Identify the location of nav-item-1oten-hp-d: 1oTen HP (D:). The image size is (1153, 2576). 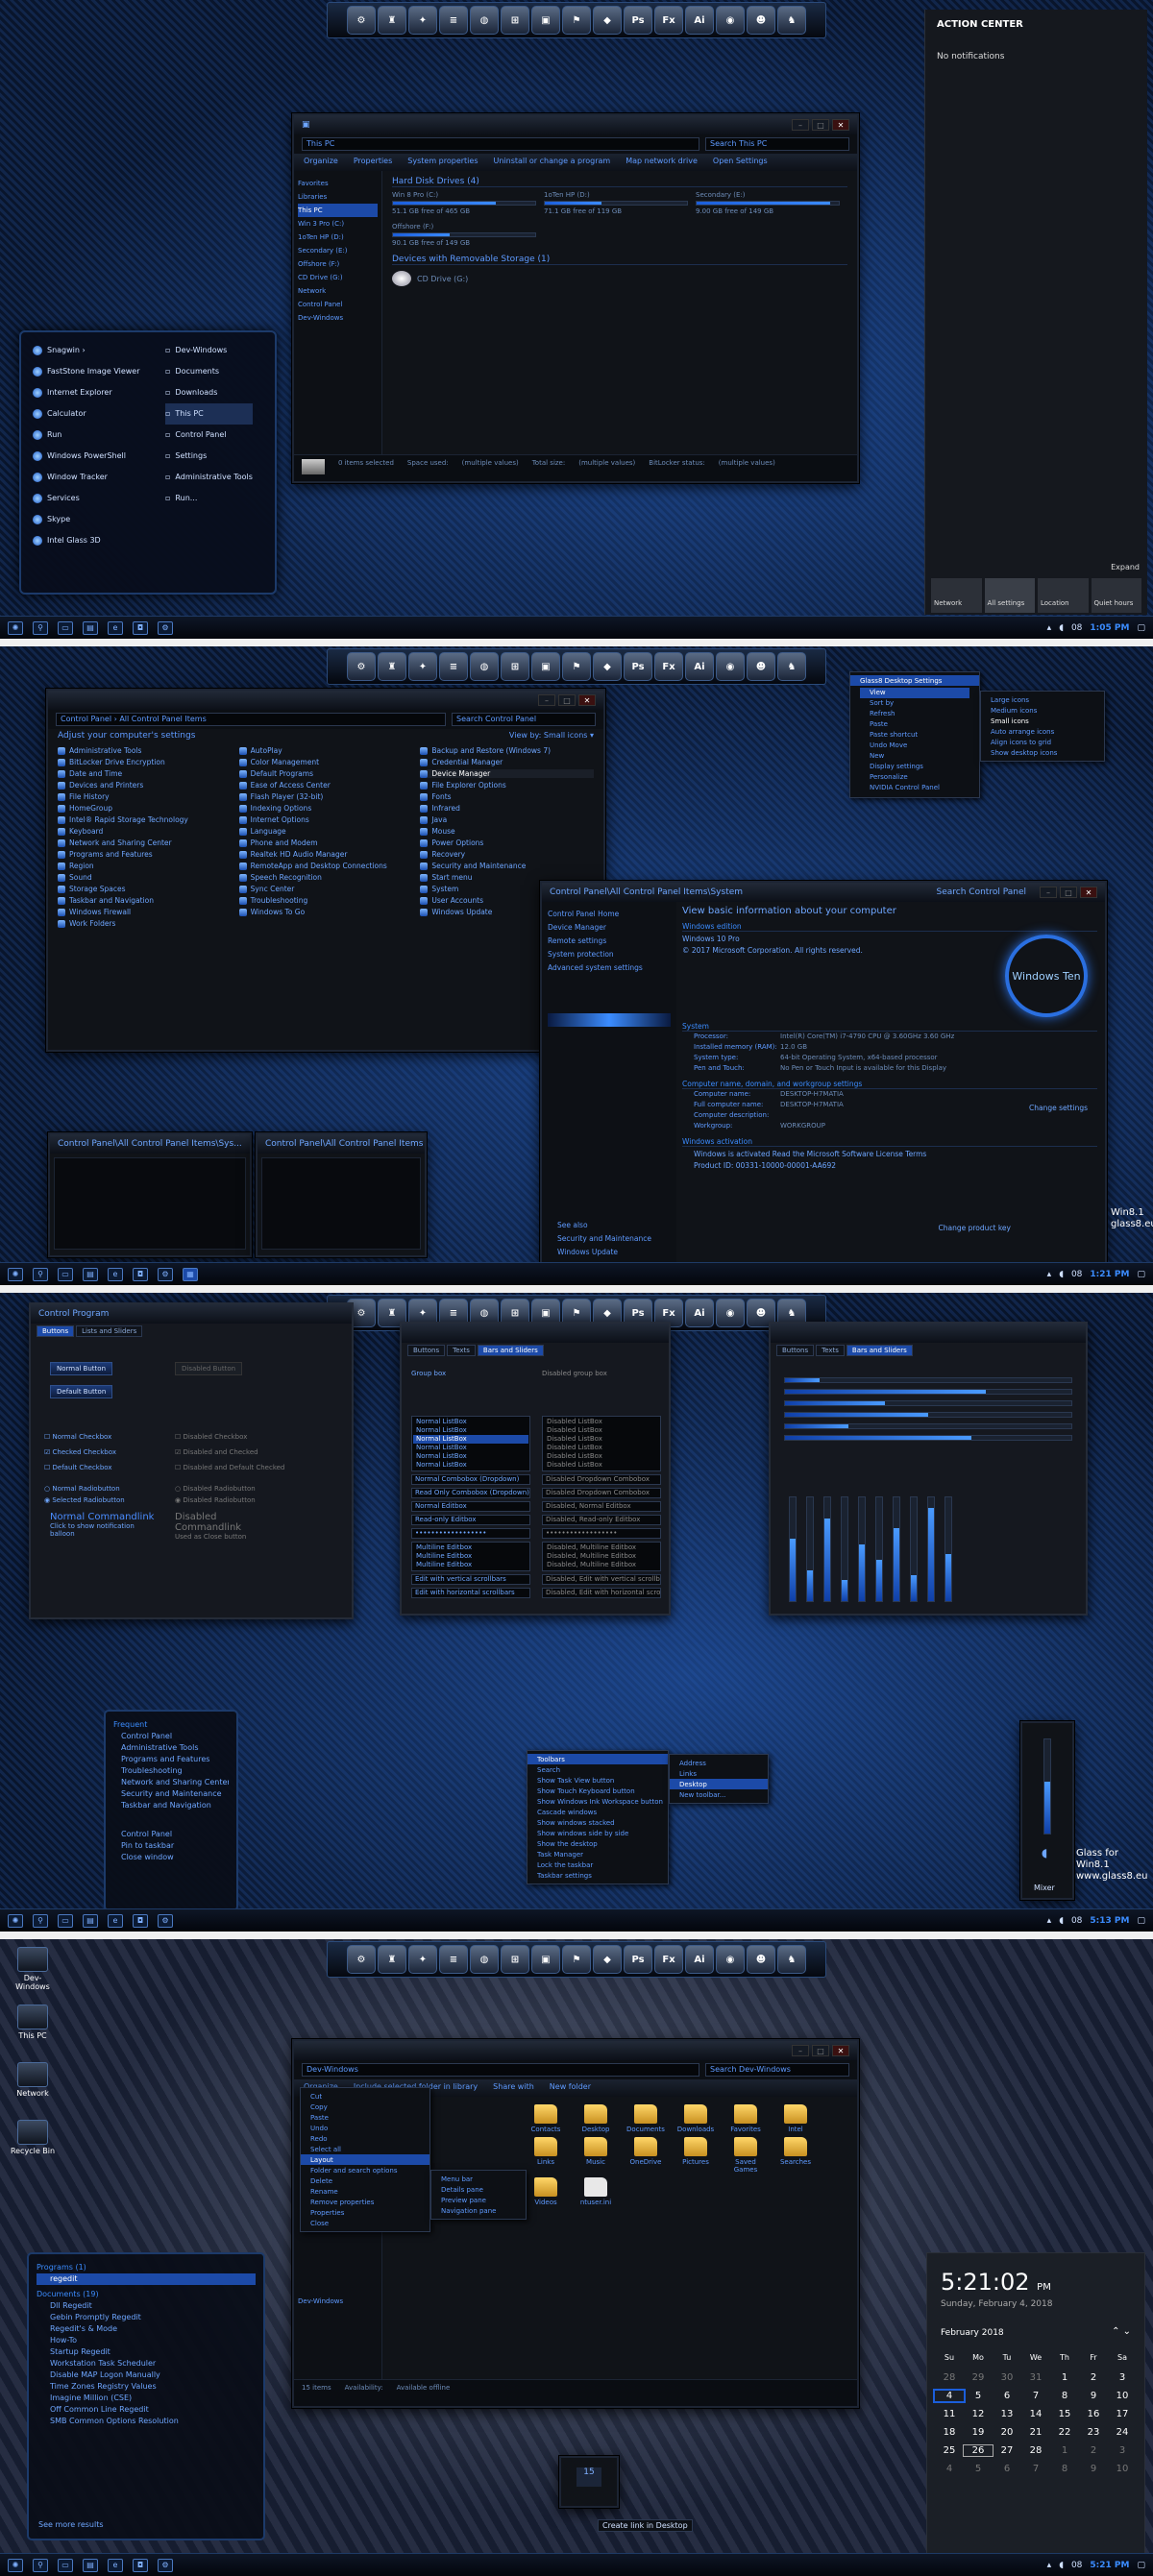
(338, 237).